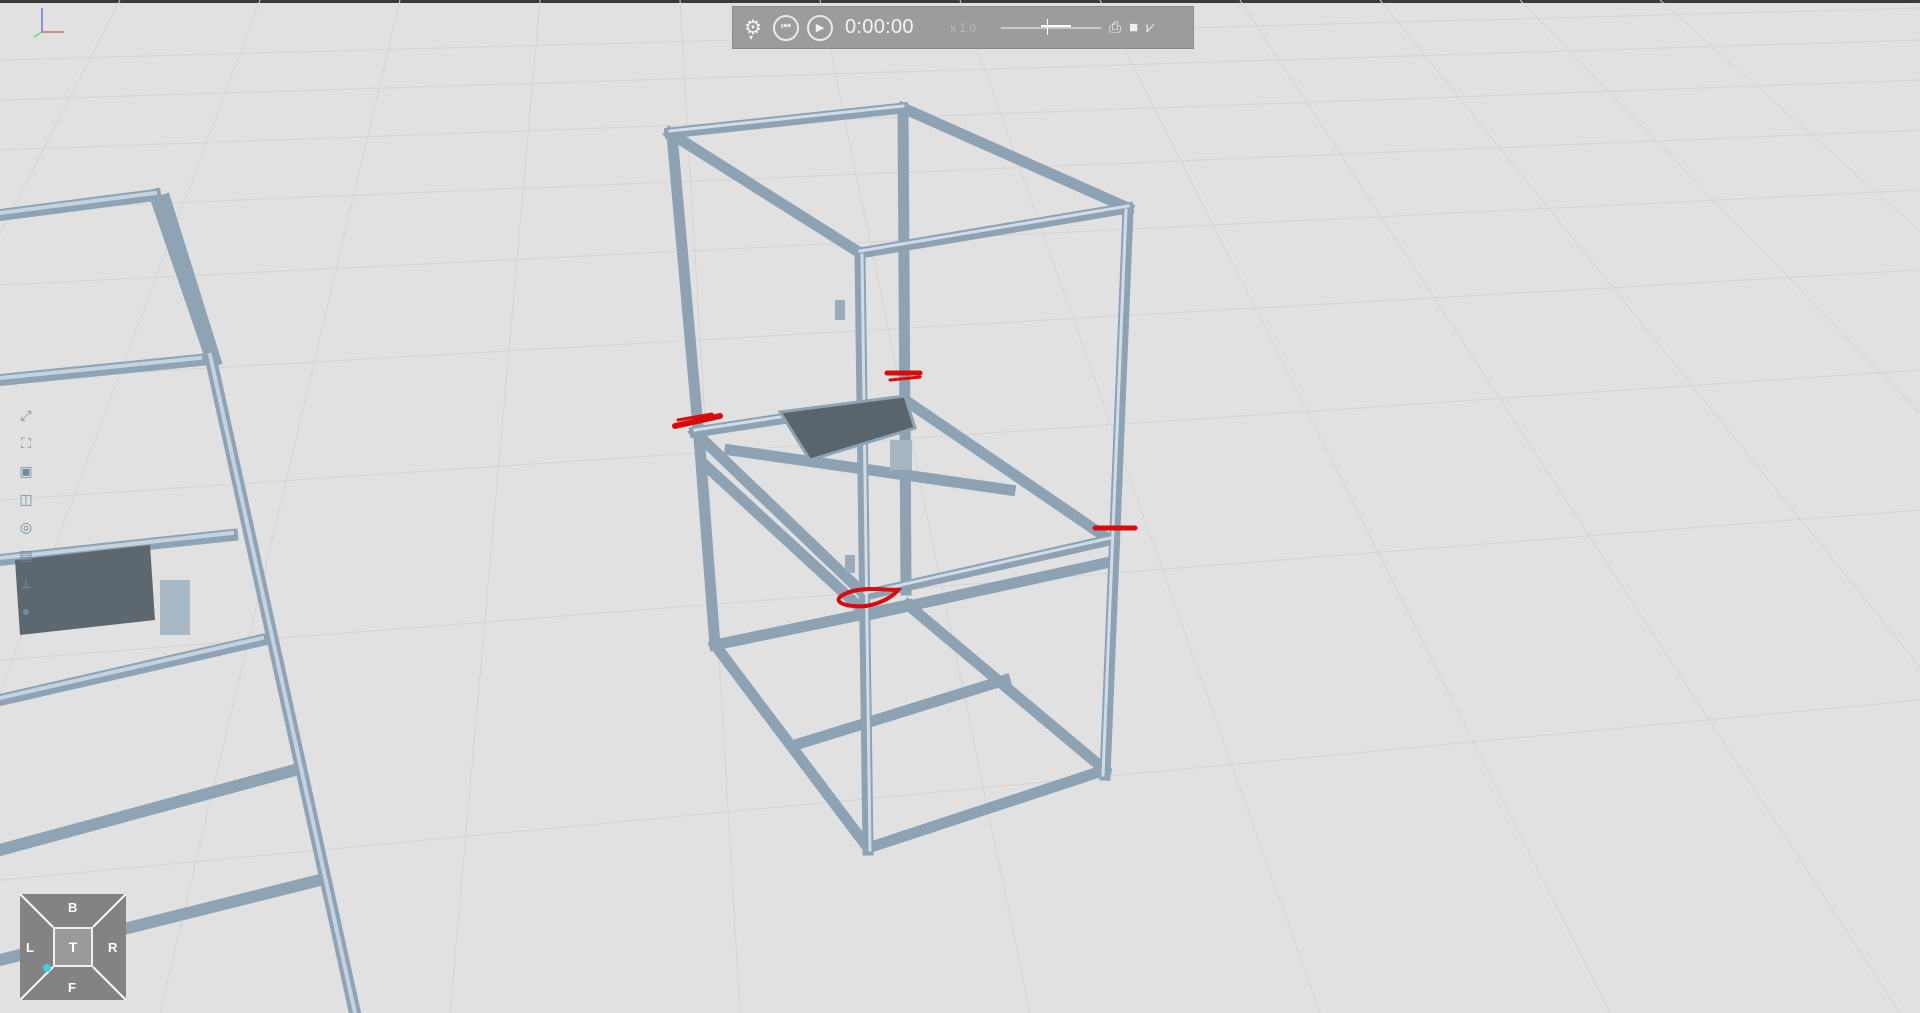 This screenshot has height=1013, width=1920. I want to click on timeline-slider, so click(1051, 26).